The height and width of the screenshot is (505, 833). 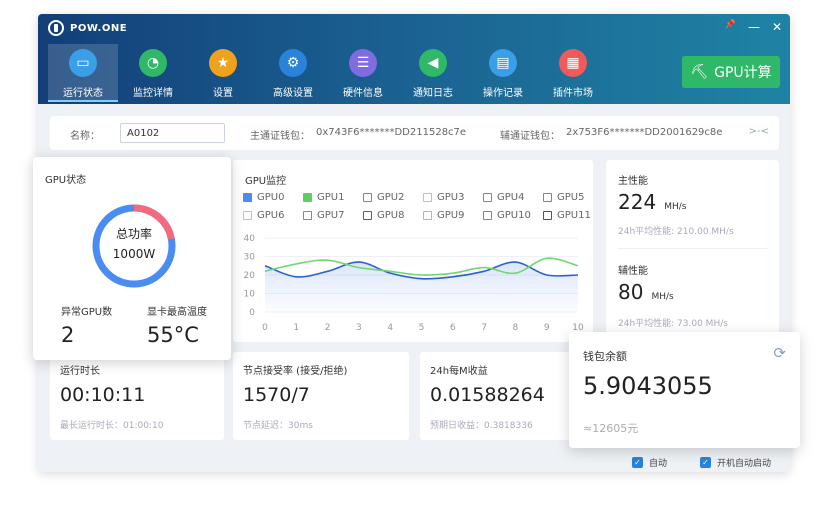 I want to click on auto-checkbox: ✓ 自动, so click(x=649, y=462).